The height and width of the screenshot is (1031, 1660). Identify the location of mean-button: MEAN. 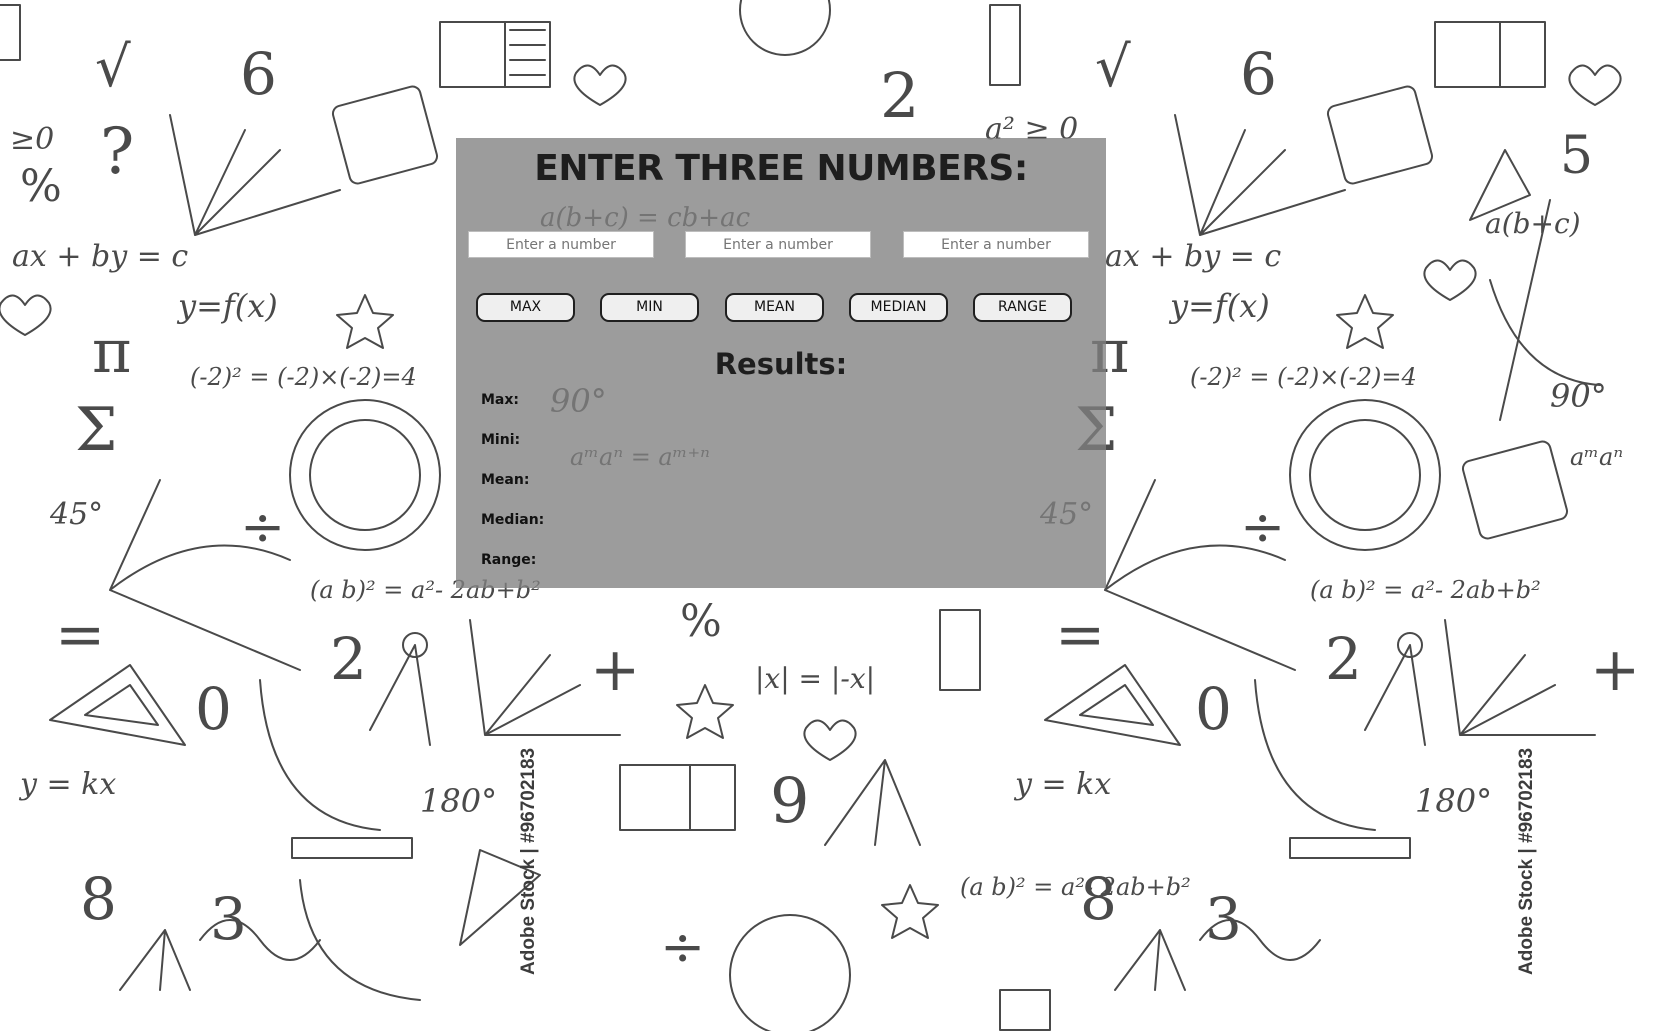
(774, 307).